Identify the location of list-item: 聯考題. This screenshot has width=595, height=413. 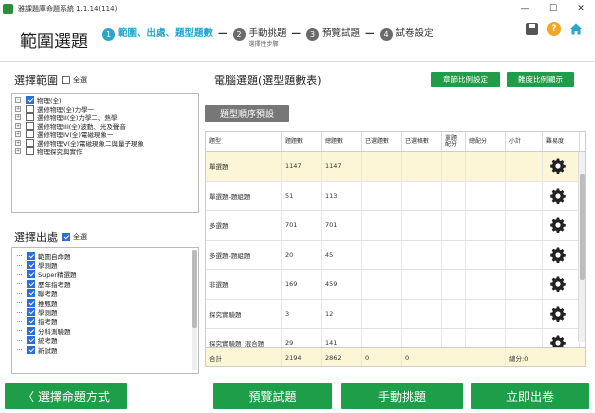
(106, 293).